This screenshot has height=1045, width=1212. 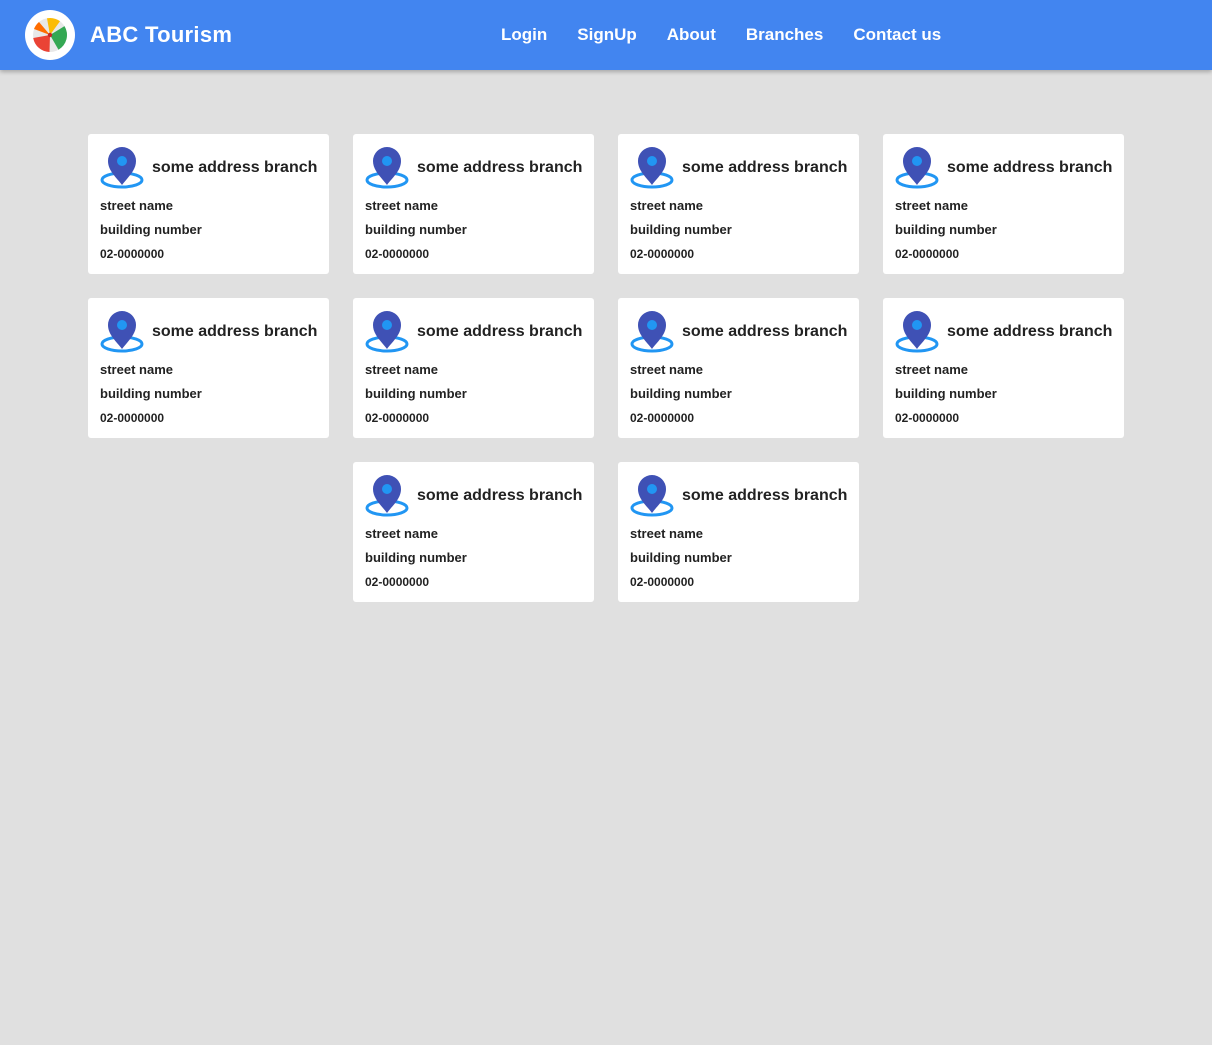 I want to click on nav-contact-link: Contact us, so click(x=897, y=35).